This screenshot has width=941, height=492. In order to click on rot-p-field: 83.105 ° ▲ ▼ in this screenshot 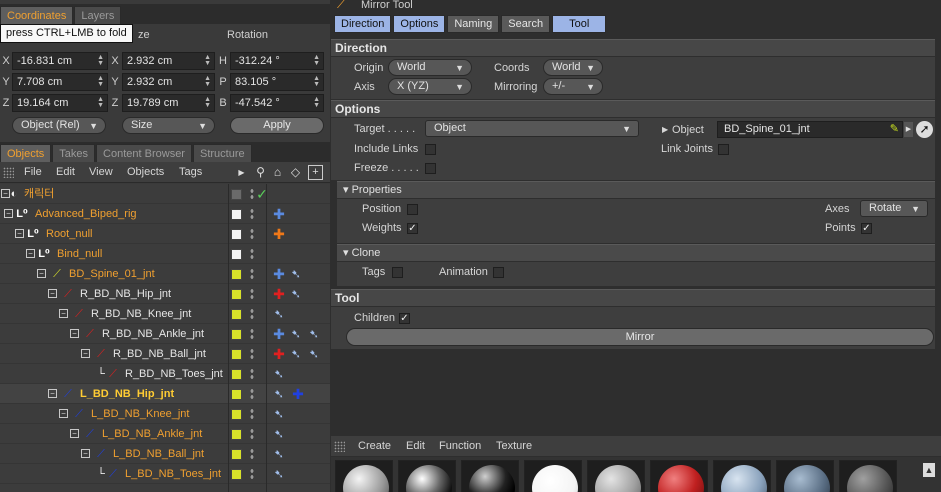, I will do `click(277, 82)`.